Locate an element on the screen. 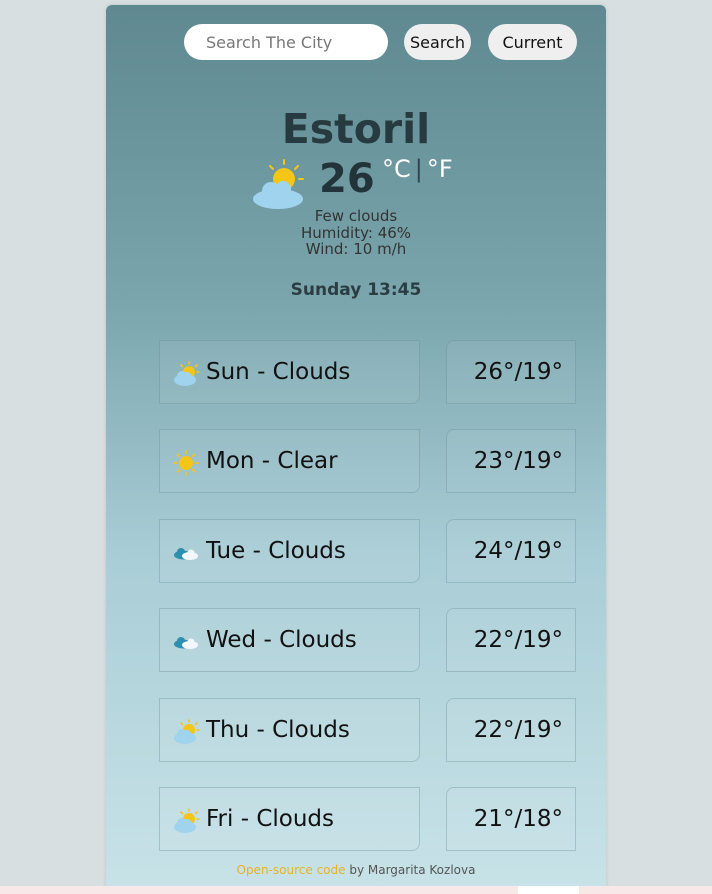 Image resolution: width=712 pixels, height=894 pixels. forecast-temp-range: 24°/19° is located at coordinates (518, 551).